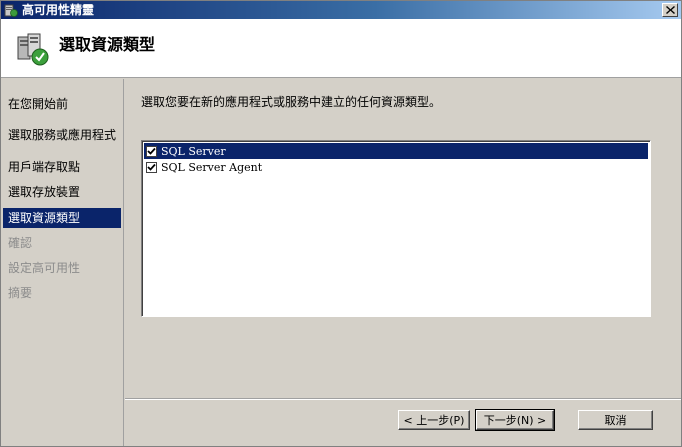 The image size is (682, 447). Describe the element at coordinates (434, 420) in the screenshot. I see `previous-button: < 上一步(P)` at that location.